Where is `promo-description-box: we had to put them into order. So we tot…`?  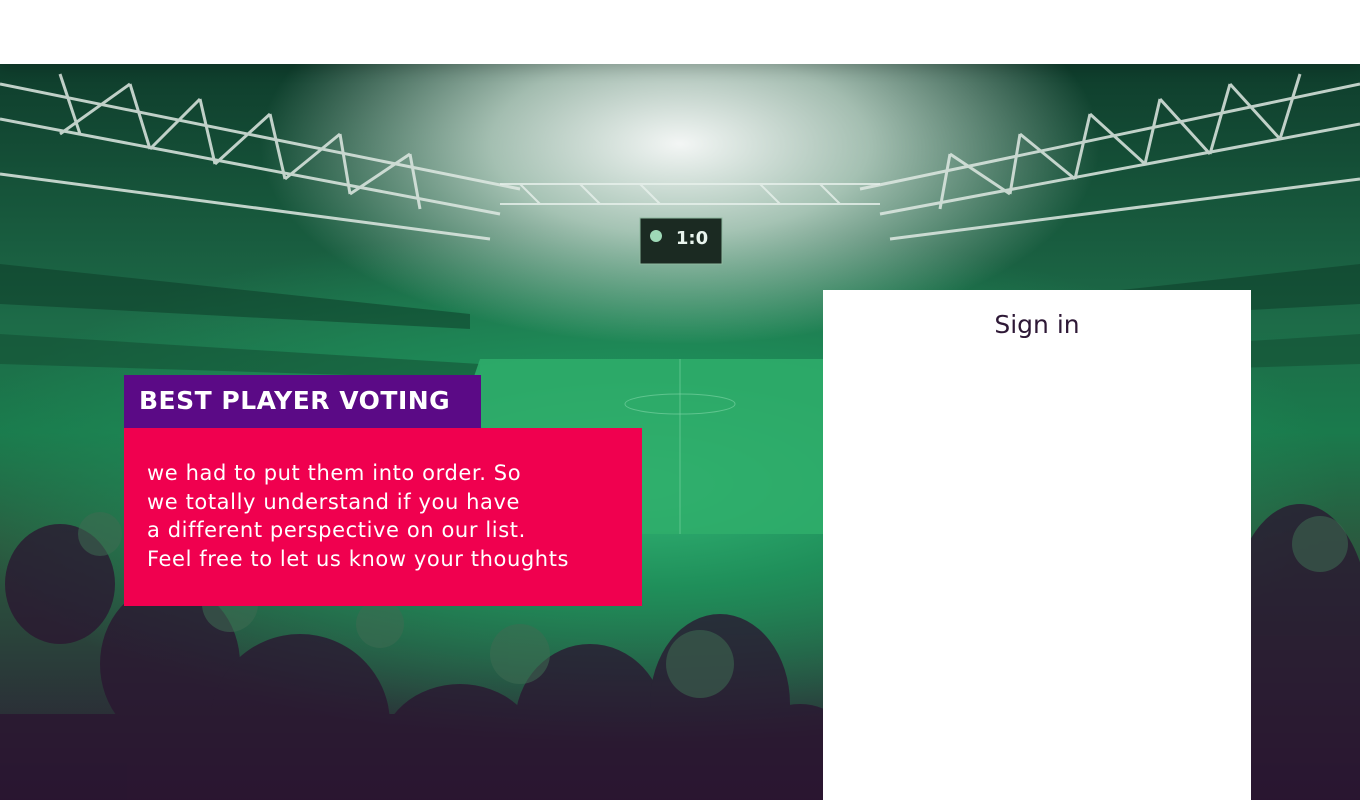 promo-description-box: we had to put them into order. So we tot… is located at coordinates (383, 517).